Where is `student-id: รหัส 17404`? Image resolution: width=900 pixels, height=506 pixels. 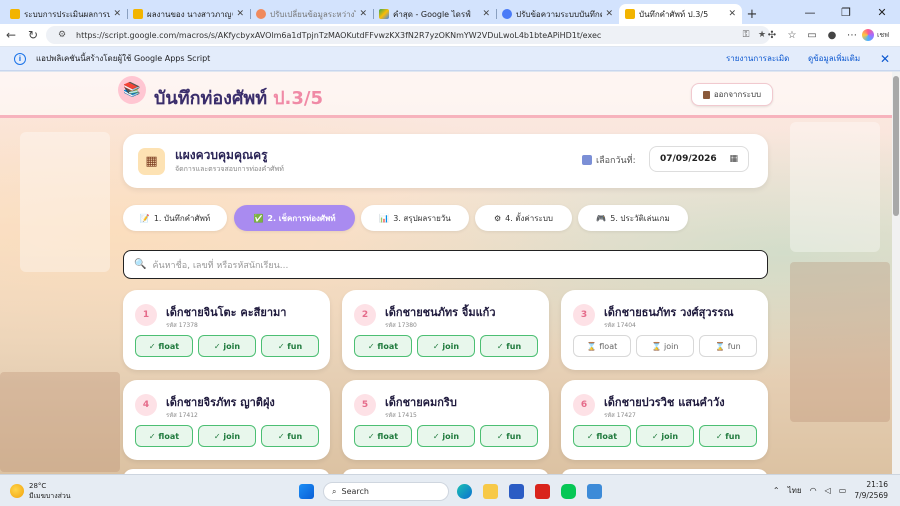 student-id: รหัส 17404 is located at coordinates (620, 325).